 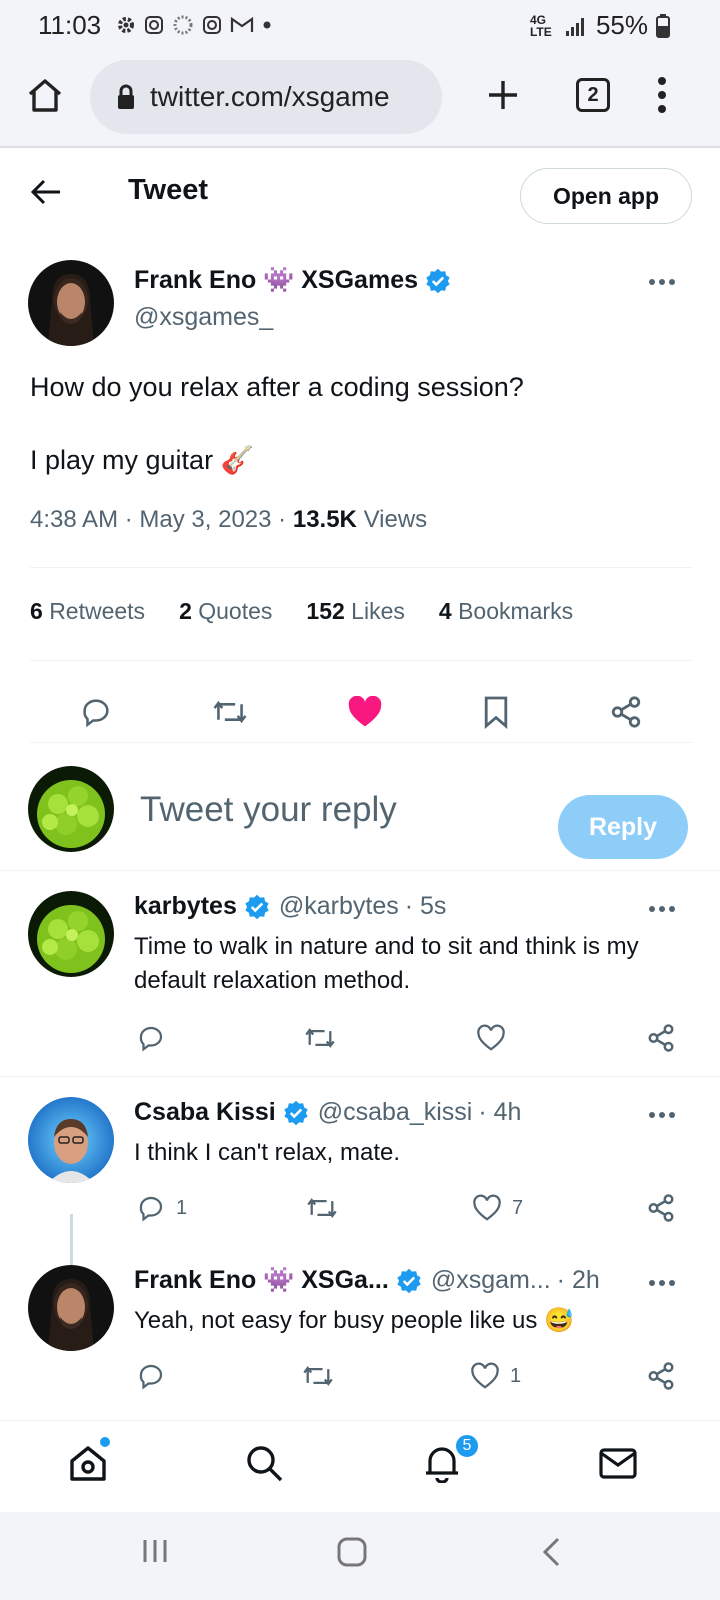 I want to click on reply-input: Tweet your reply, so click(x=268, y=810).